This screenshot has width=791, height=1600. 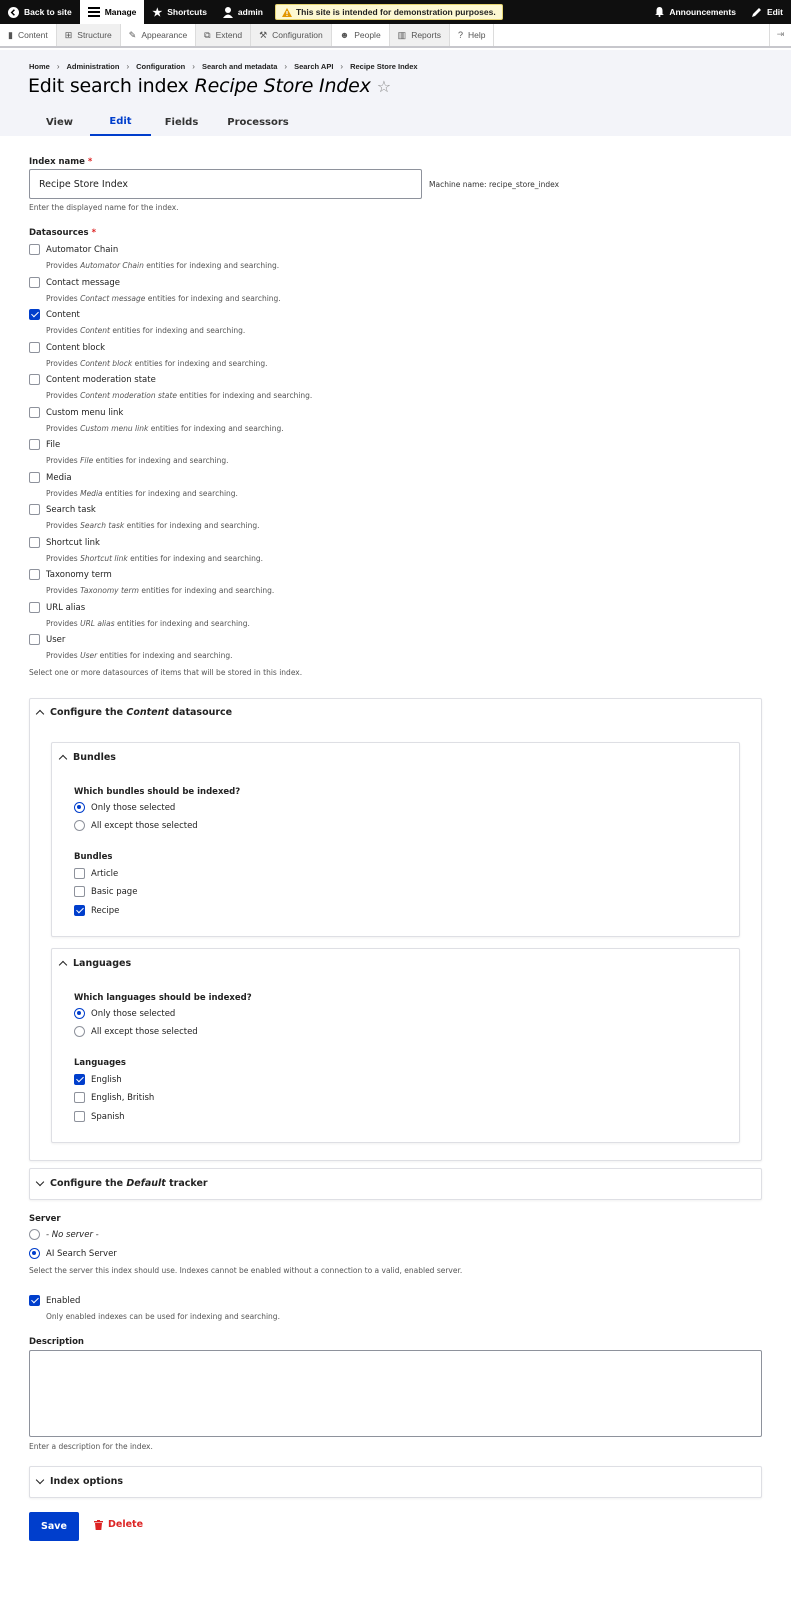 What do you see at coordinates (54, 1526) in the screenshot?
I see `save-button: Save` at bounding box center [54, 1526].